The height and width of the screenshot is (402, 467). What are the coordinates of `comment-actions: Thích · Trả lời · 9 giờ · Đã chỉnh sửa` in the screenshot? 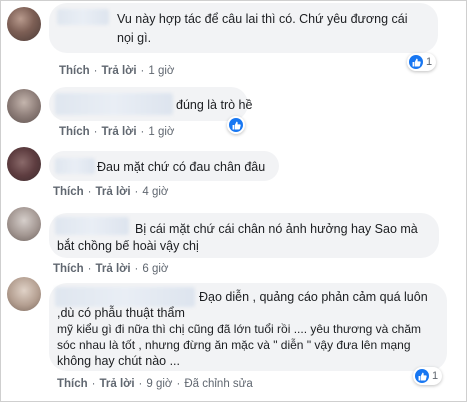 It's located at (155, 384).